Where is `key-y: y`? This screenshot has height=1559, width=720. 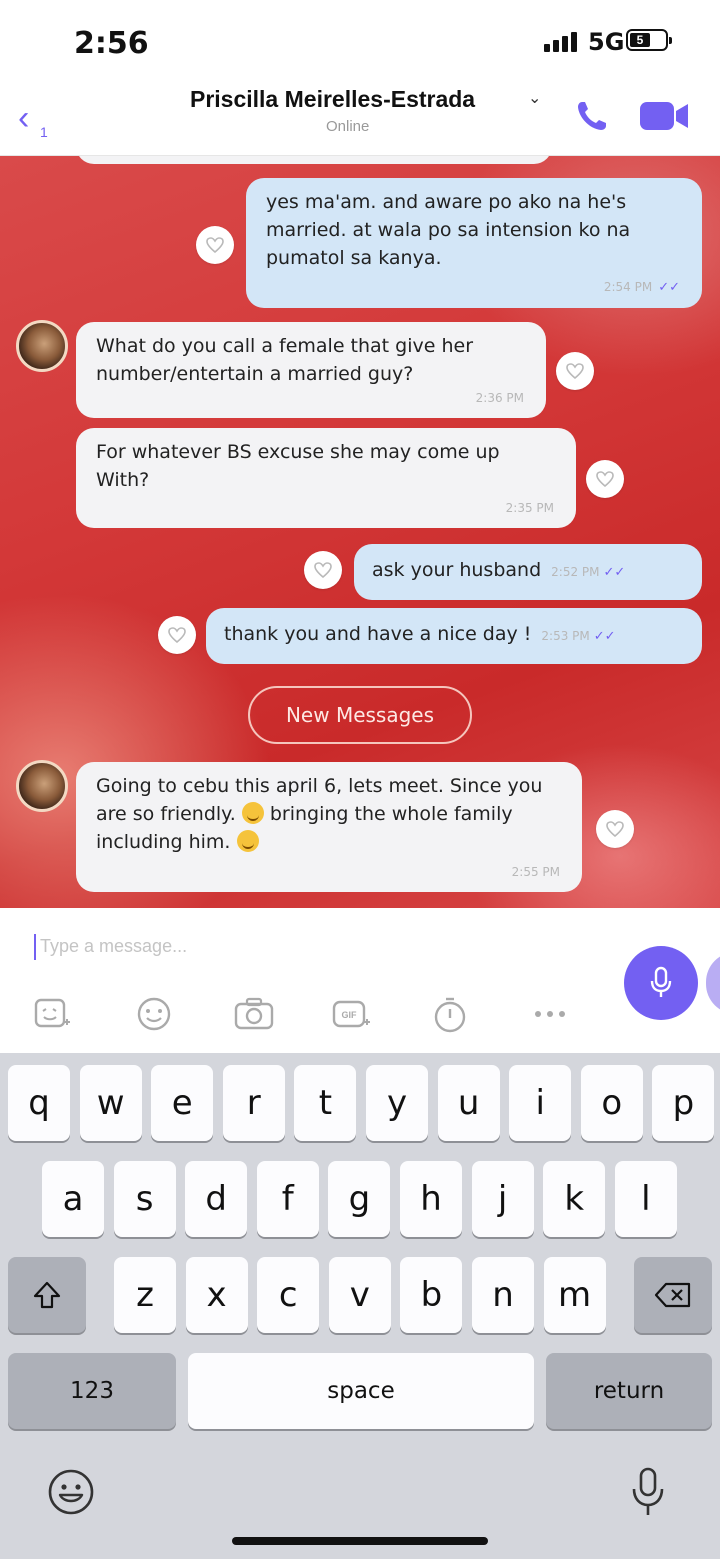
key-y: y is located at coordinates (397, 1103).